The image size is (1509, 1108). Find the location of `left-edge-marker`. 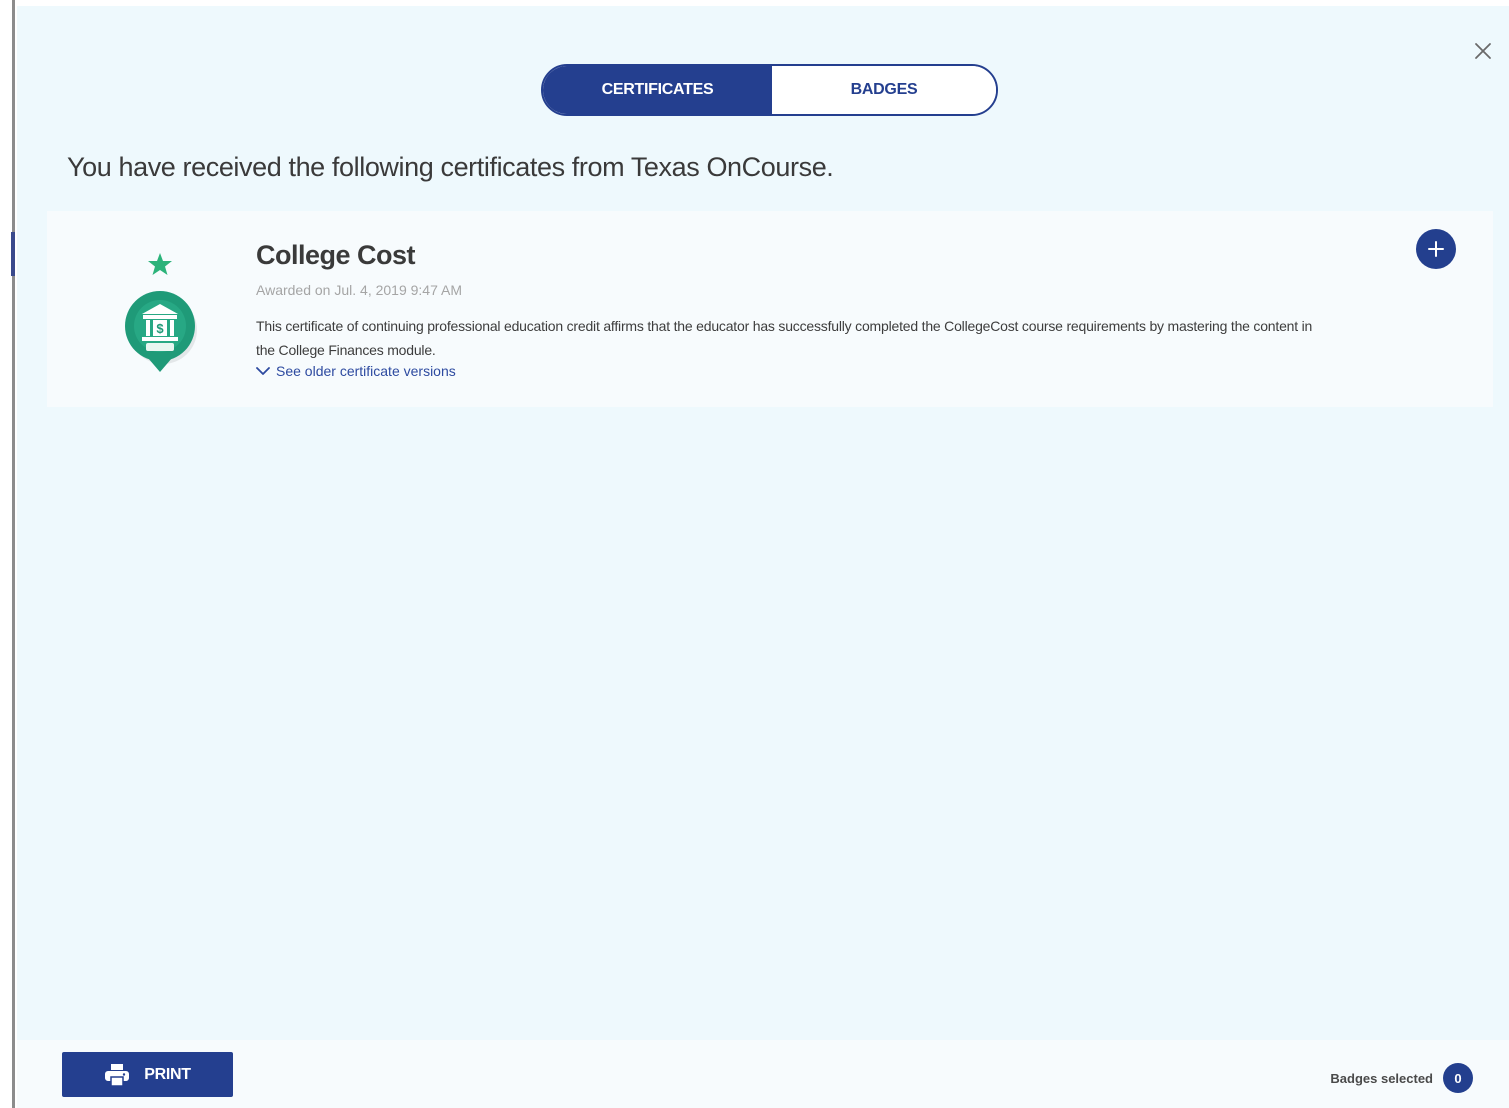

left-edge-marker is located at coordinates (13, 254).